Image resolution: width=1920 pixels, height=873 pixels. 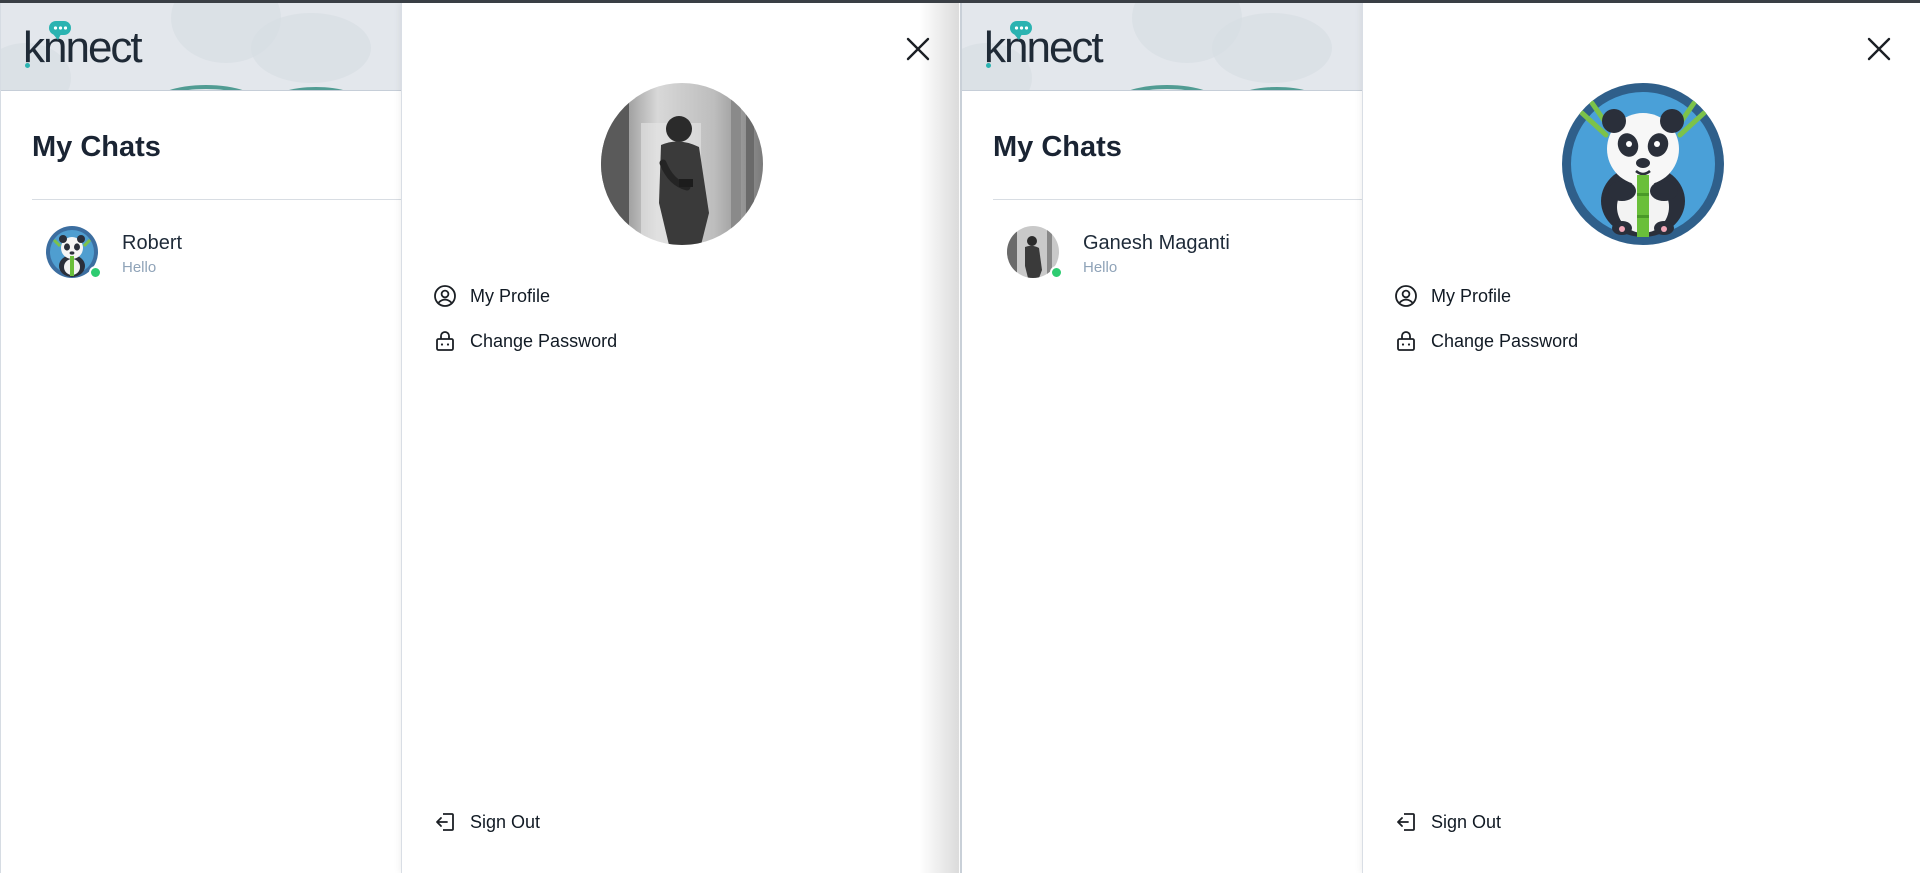 What do you see at coordinates (1156, 243) in the screenshot?
I see `contact-name: Ganesh Maganti` at bounding box center [1156, 243].